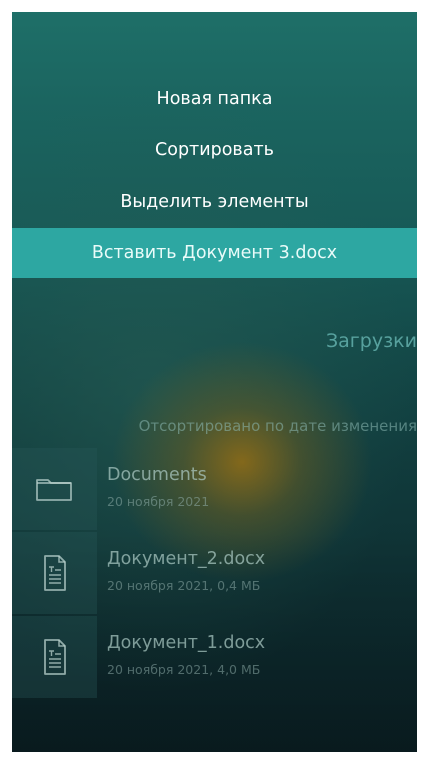 The width and height of the screenshot is (422, 763). Describe the element at coordinates (371, 341) in the screenshot. I see `folder-title: Загрузки` at that location.